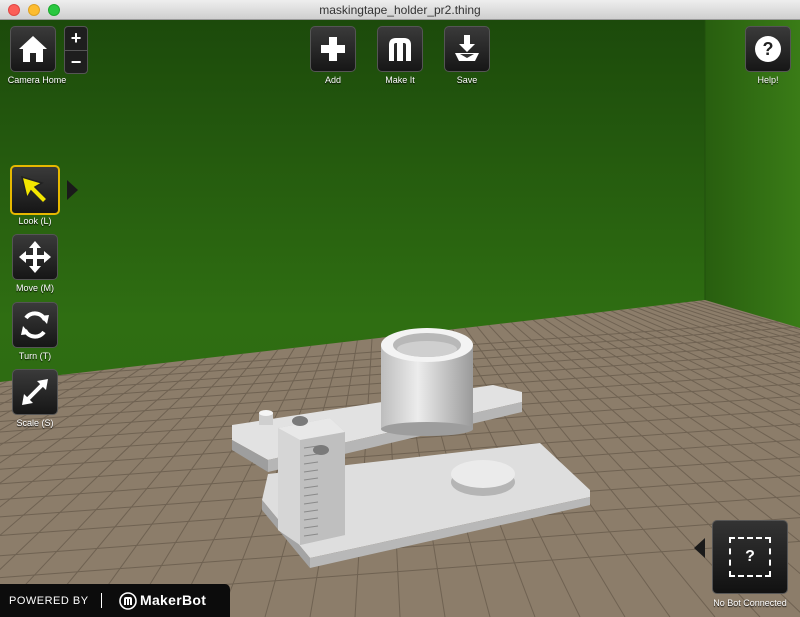 Image resolution: width=800 pixels, height=617 pixels. I want to click on no-bot-icon: ?, so click(750, 557).